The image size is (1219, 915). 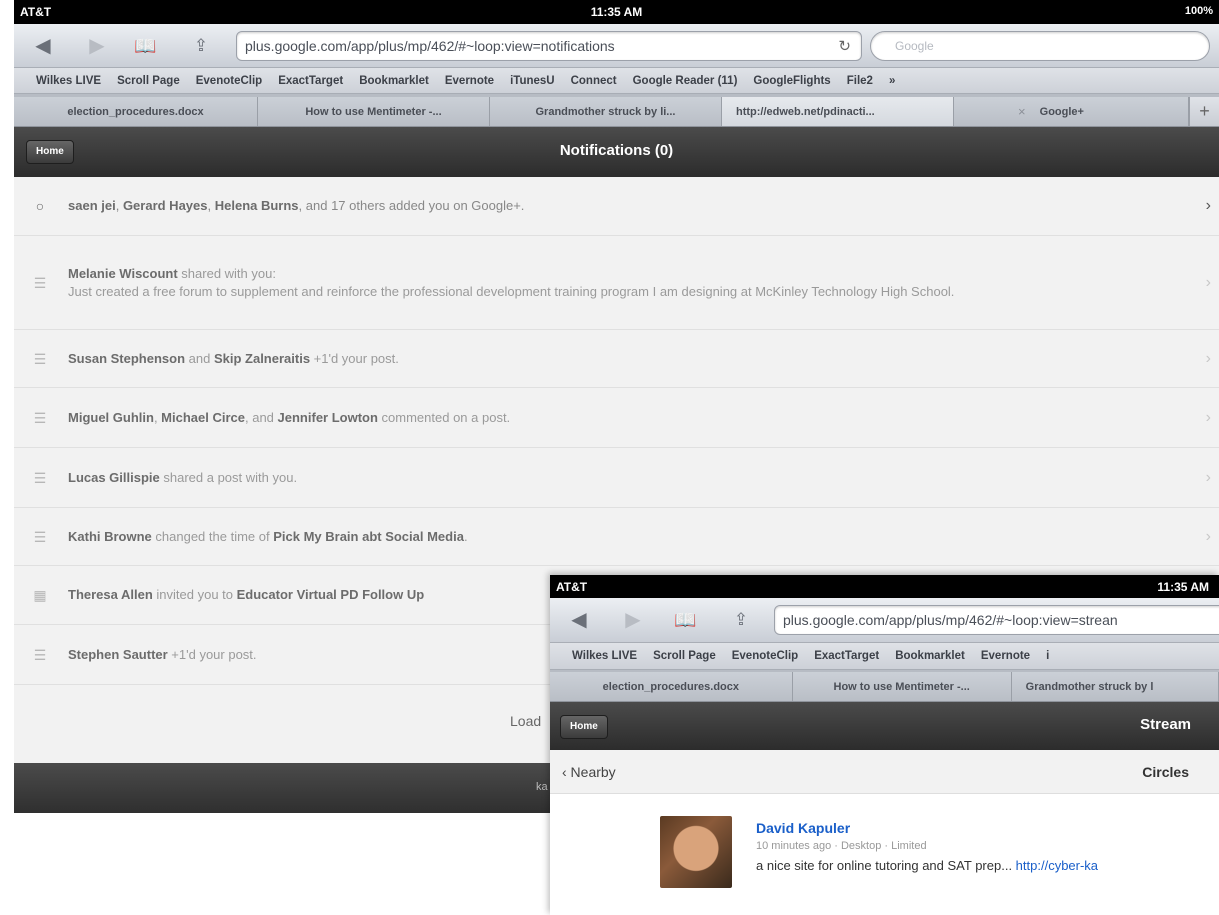 What do you see at coordinates (1040, 46) in the screenshot?
I see `search-field: Google` at bounding box center [1040, 46].